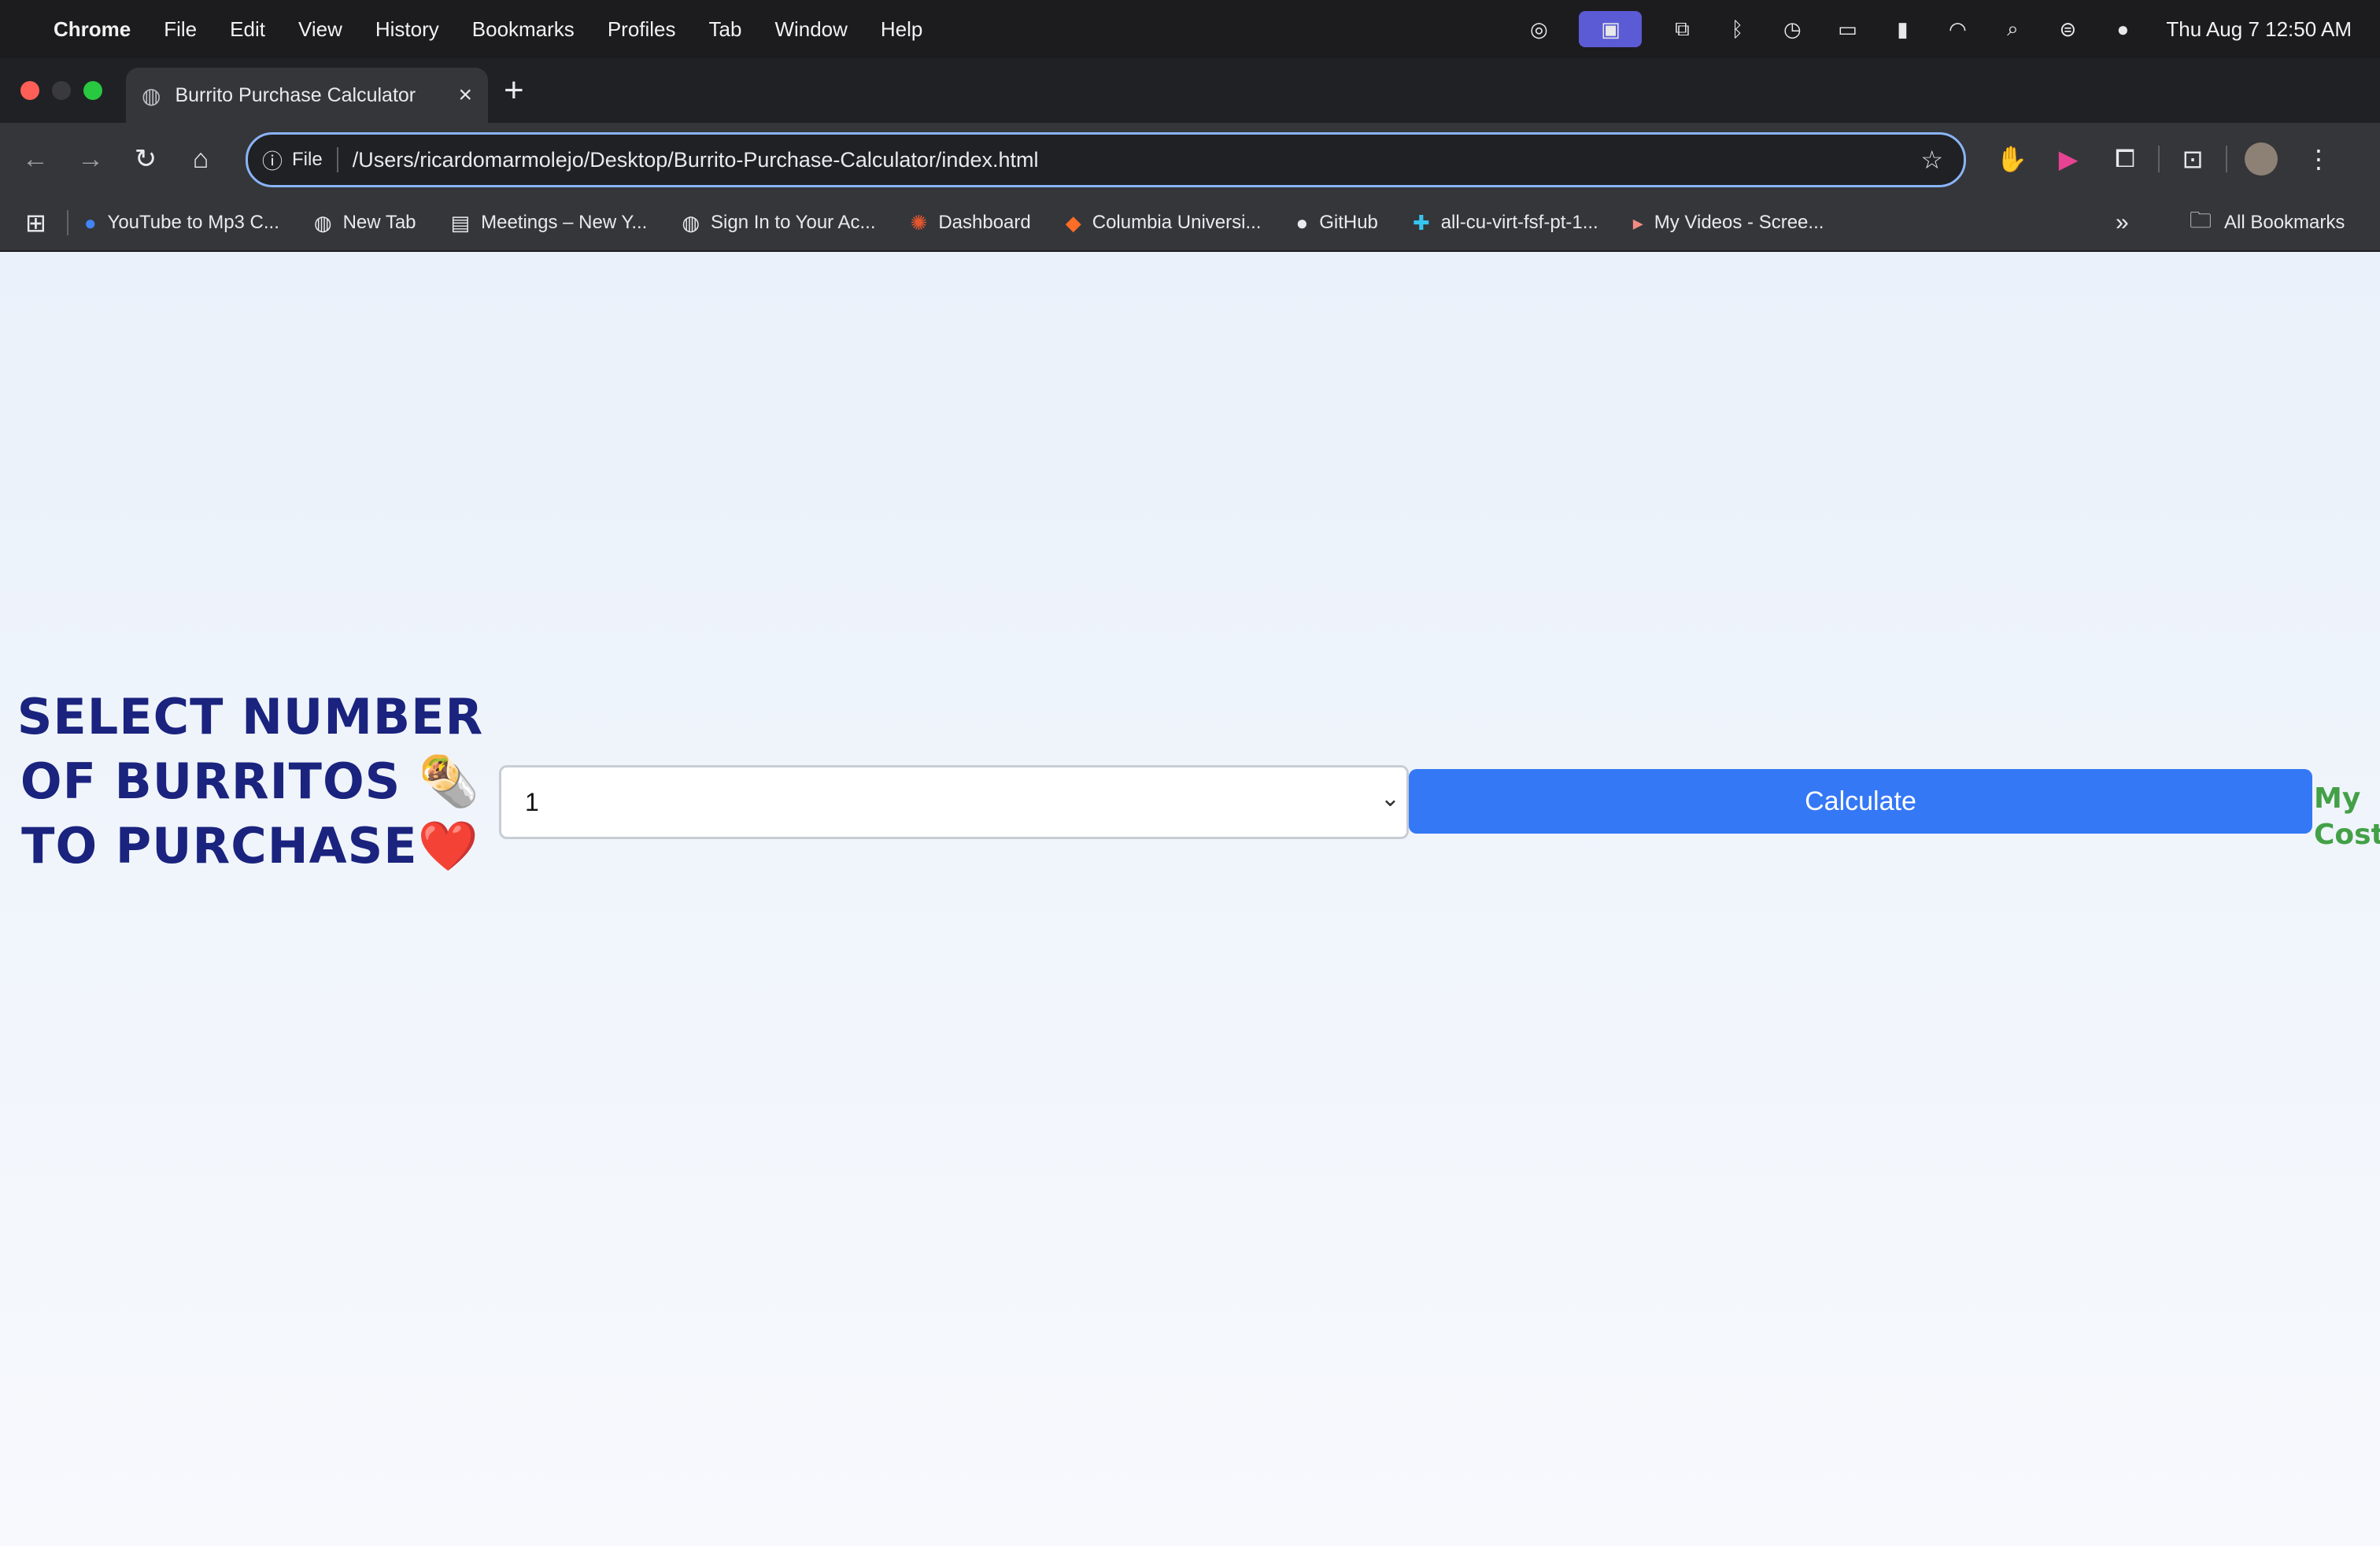 This screenshot has height=1546, width=2380. Describe the element at coordinates (1792, 29) in the screenshot. I see `time-machine-icon: ◷` at that location.